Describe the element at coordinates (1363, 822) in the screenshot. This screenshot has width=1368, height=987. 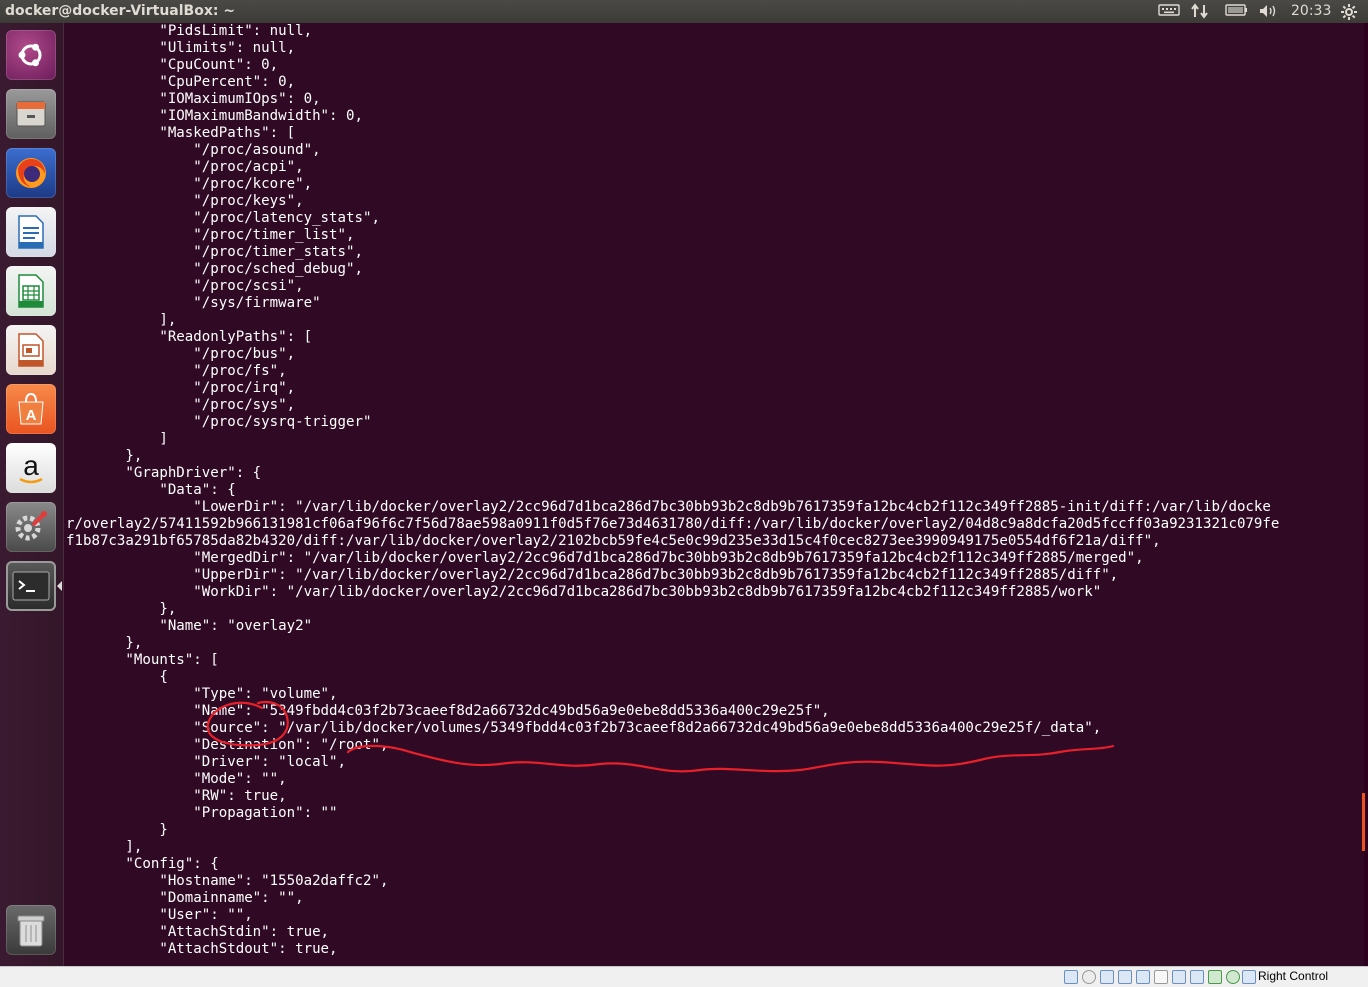
I see `terminal-scrollbar` at that location.